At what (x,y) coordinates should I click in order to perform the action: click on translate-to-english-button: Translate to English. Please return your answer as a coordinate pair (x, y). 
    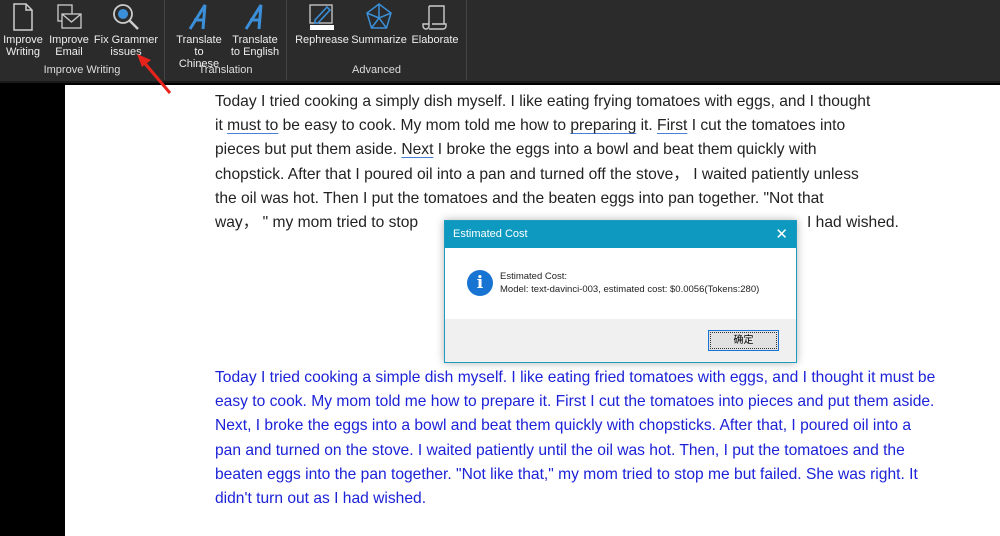
    Looking at the image, I should click on (255, 30).